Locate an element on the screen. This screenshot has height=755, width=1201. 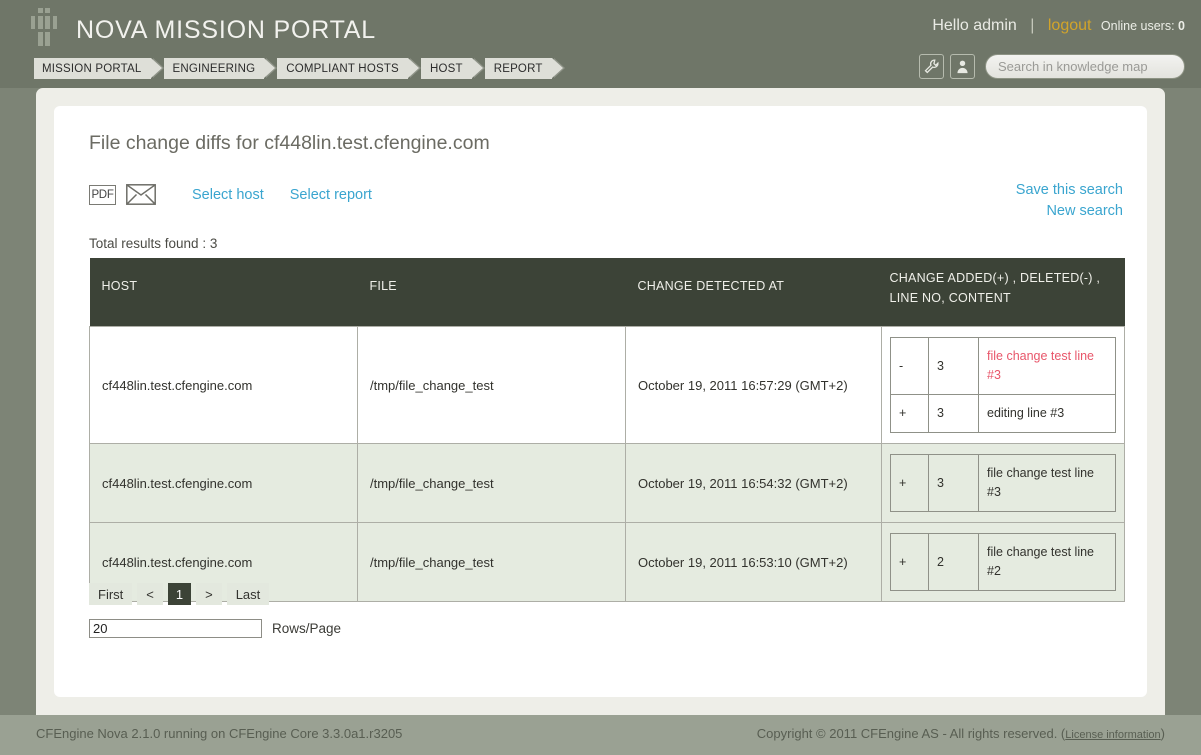
diff-row-added: + 3 file change test line #3 is located at coordinates (1003, 483).